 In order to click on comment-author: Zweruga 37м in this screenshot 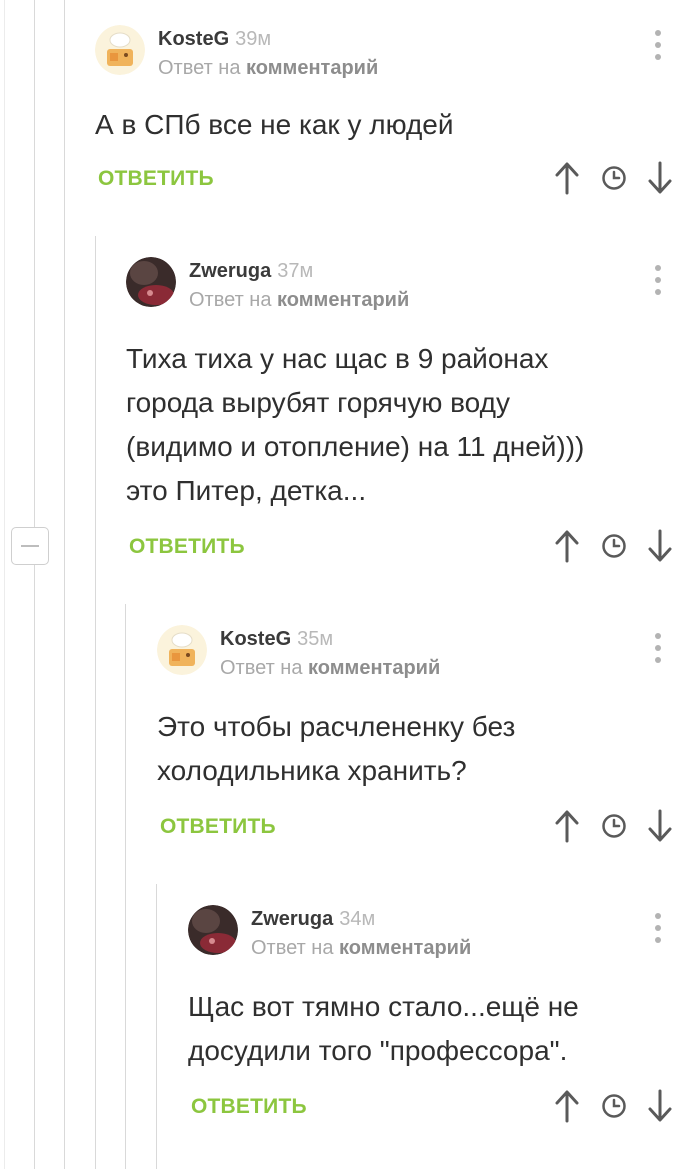, I will do `click(251, 271)`.